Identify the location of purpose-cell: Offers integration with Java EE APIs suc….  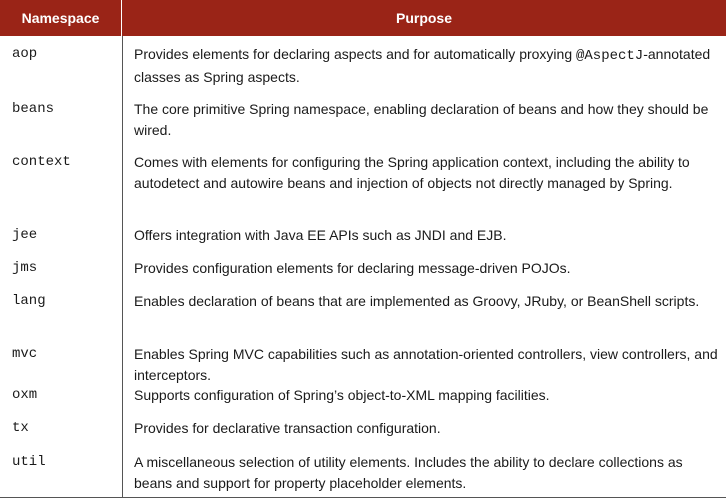
(320, 235).